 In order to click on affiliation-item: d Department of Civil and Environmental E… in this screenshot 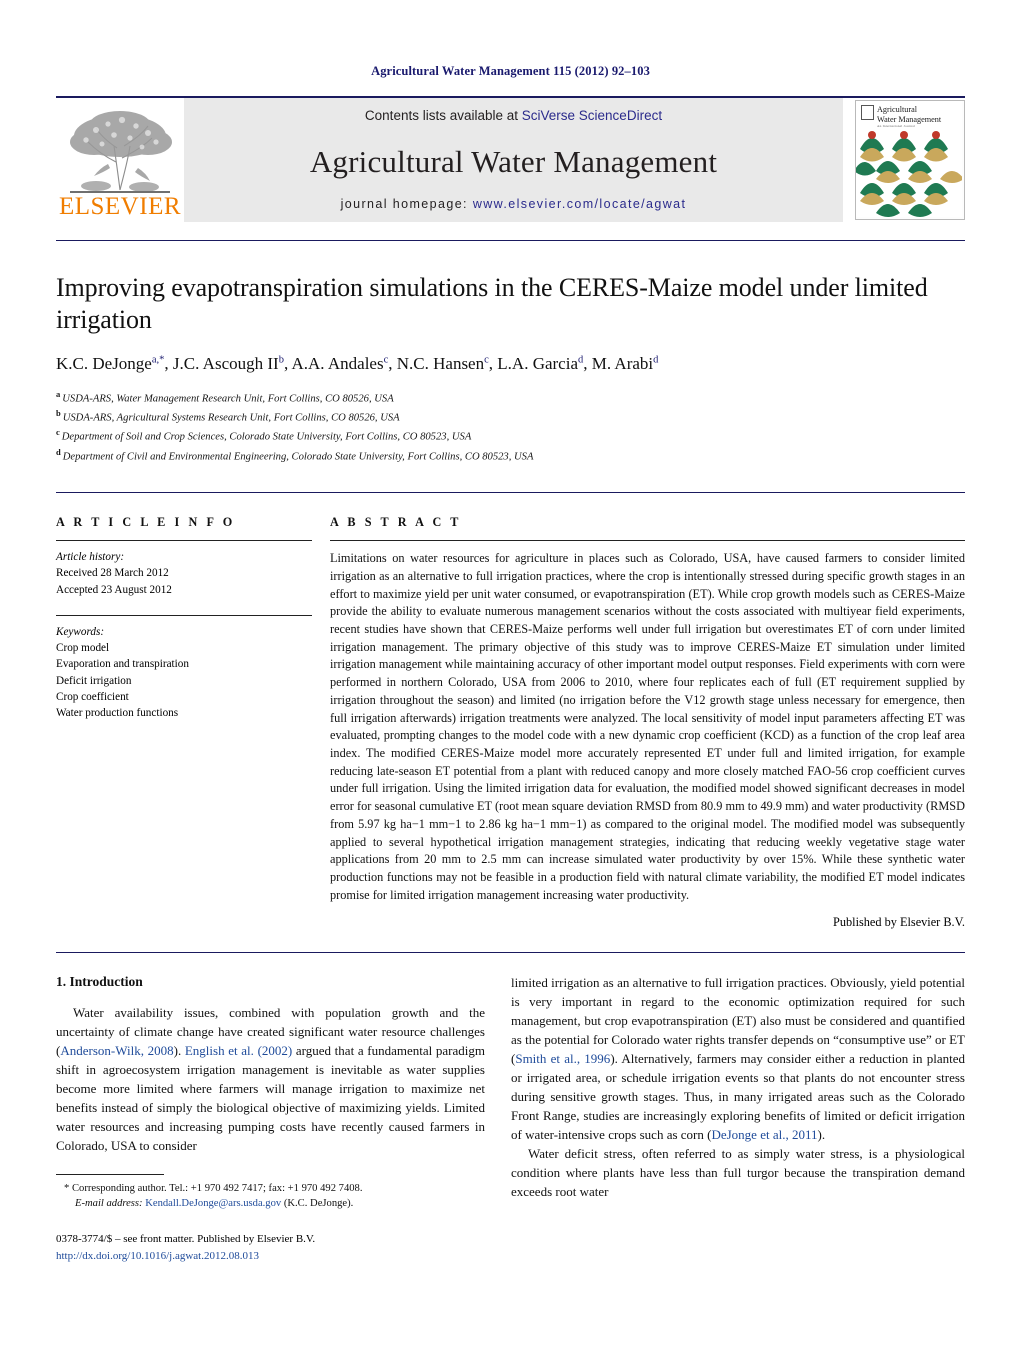, I will do `click(295, 454)`.